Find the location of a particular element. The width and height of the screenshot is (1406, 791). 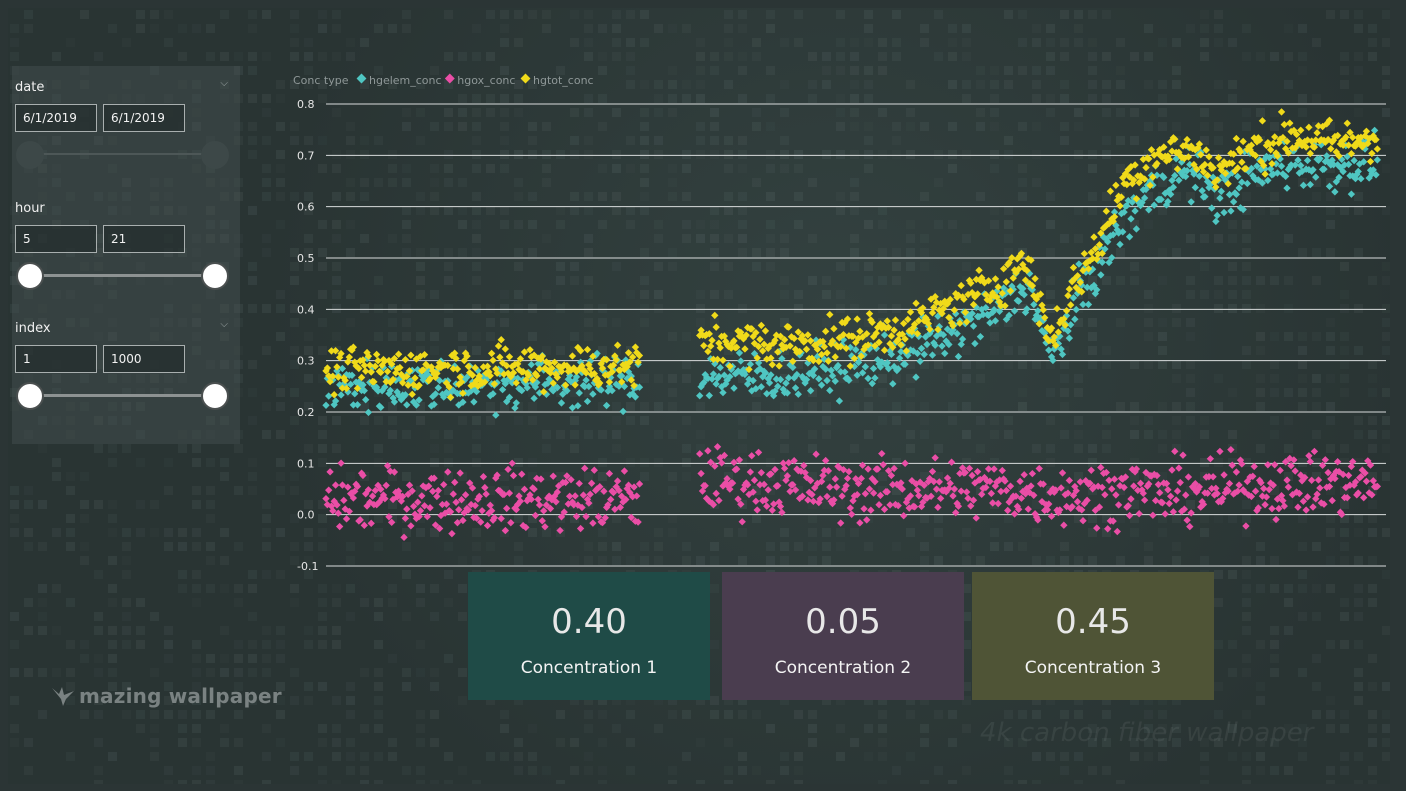

date-start-input: 6/1/2019 is located at coordinates (56, 118).